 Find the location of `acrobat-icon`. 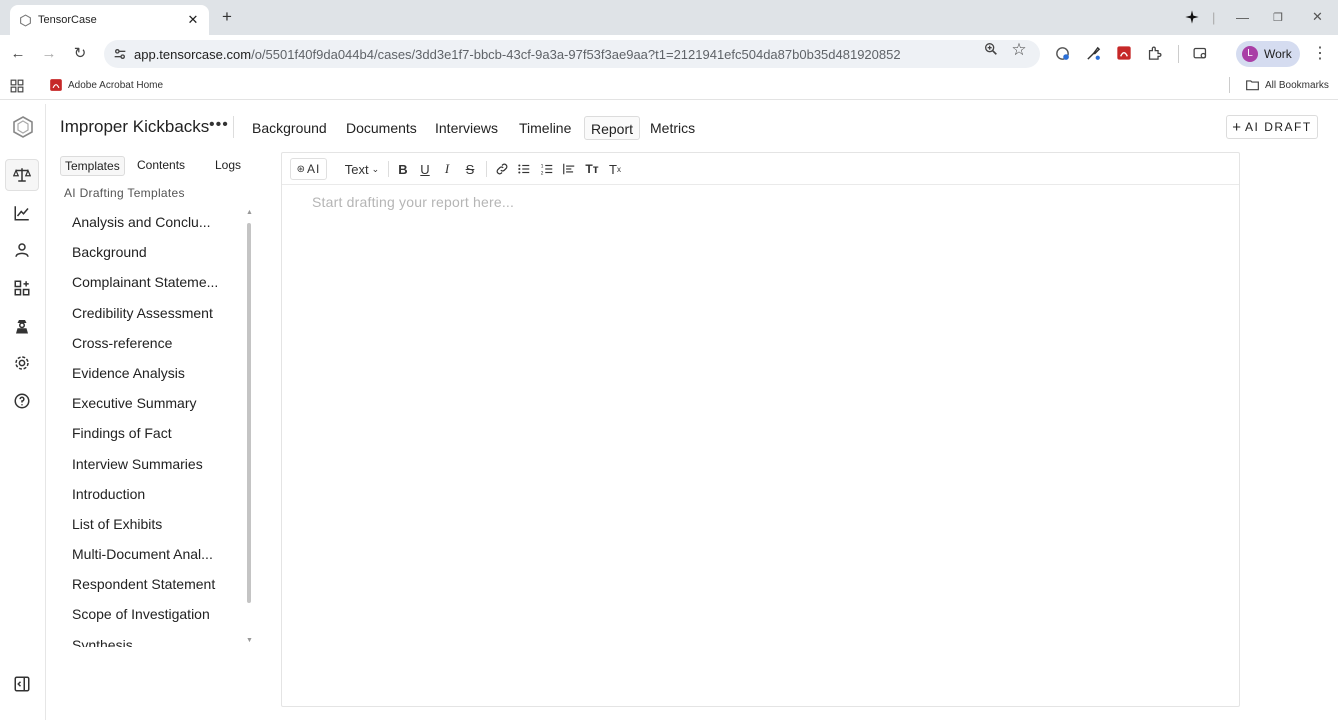

acrobat-icon is located at coordinates (56, 85).